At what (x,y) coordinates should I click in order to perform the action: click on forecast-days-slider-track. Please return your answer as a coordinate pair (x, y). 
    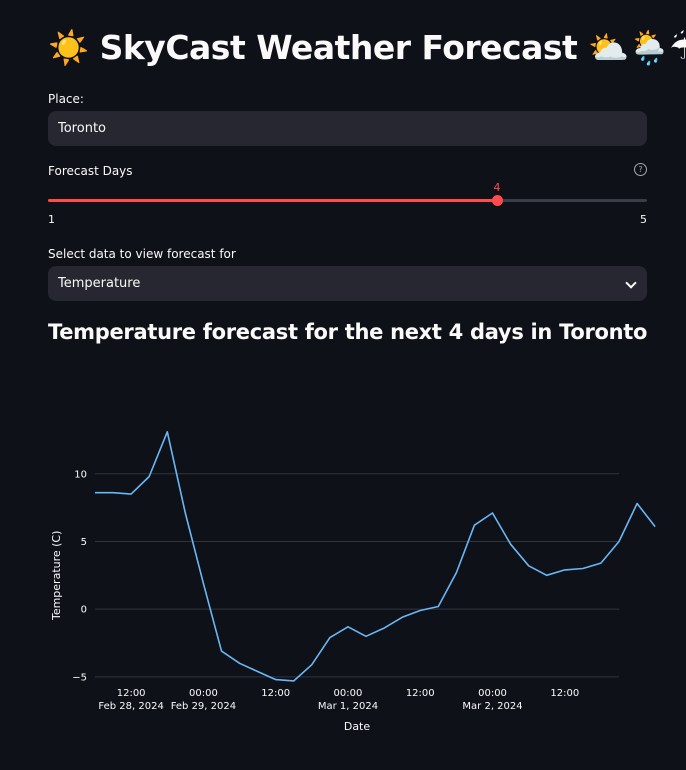
    Looking at the image, I should click on (347, 200).